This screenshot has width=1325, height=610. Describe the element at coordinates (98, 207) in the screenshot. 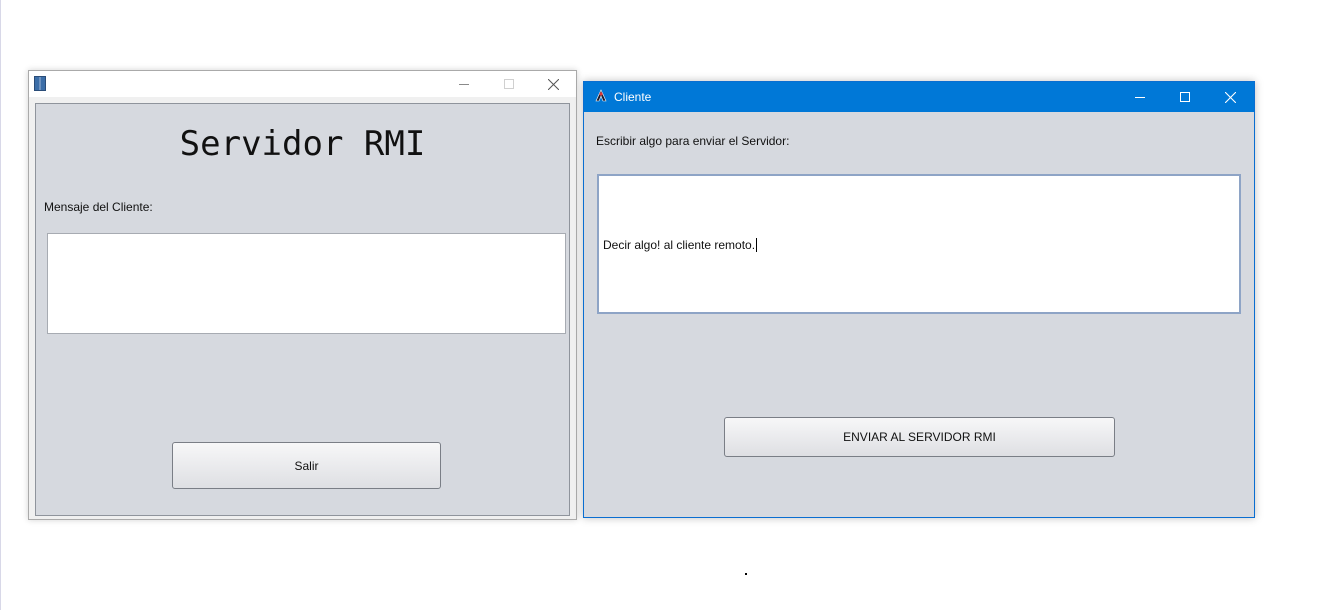

I see `client-message-label: Mensaje del Cliente:` at that location.